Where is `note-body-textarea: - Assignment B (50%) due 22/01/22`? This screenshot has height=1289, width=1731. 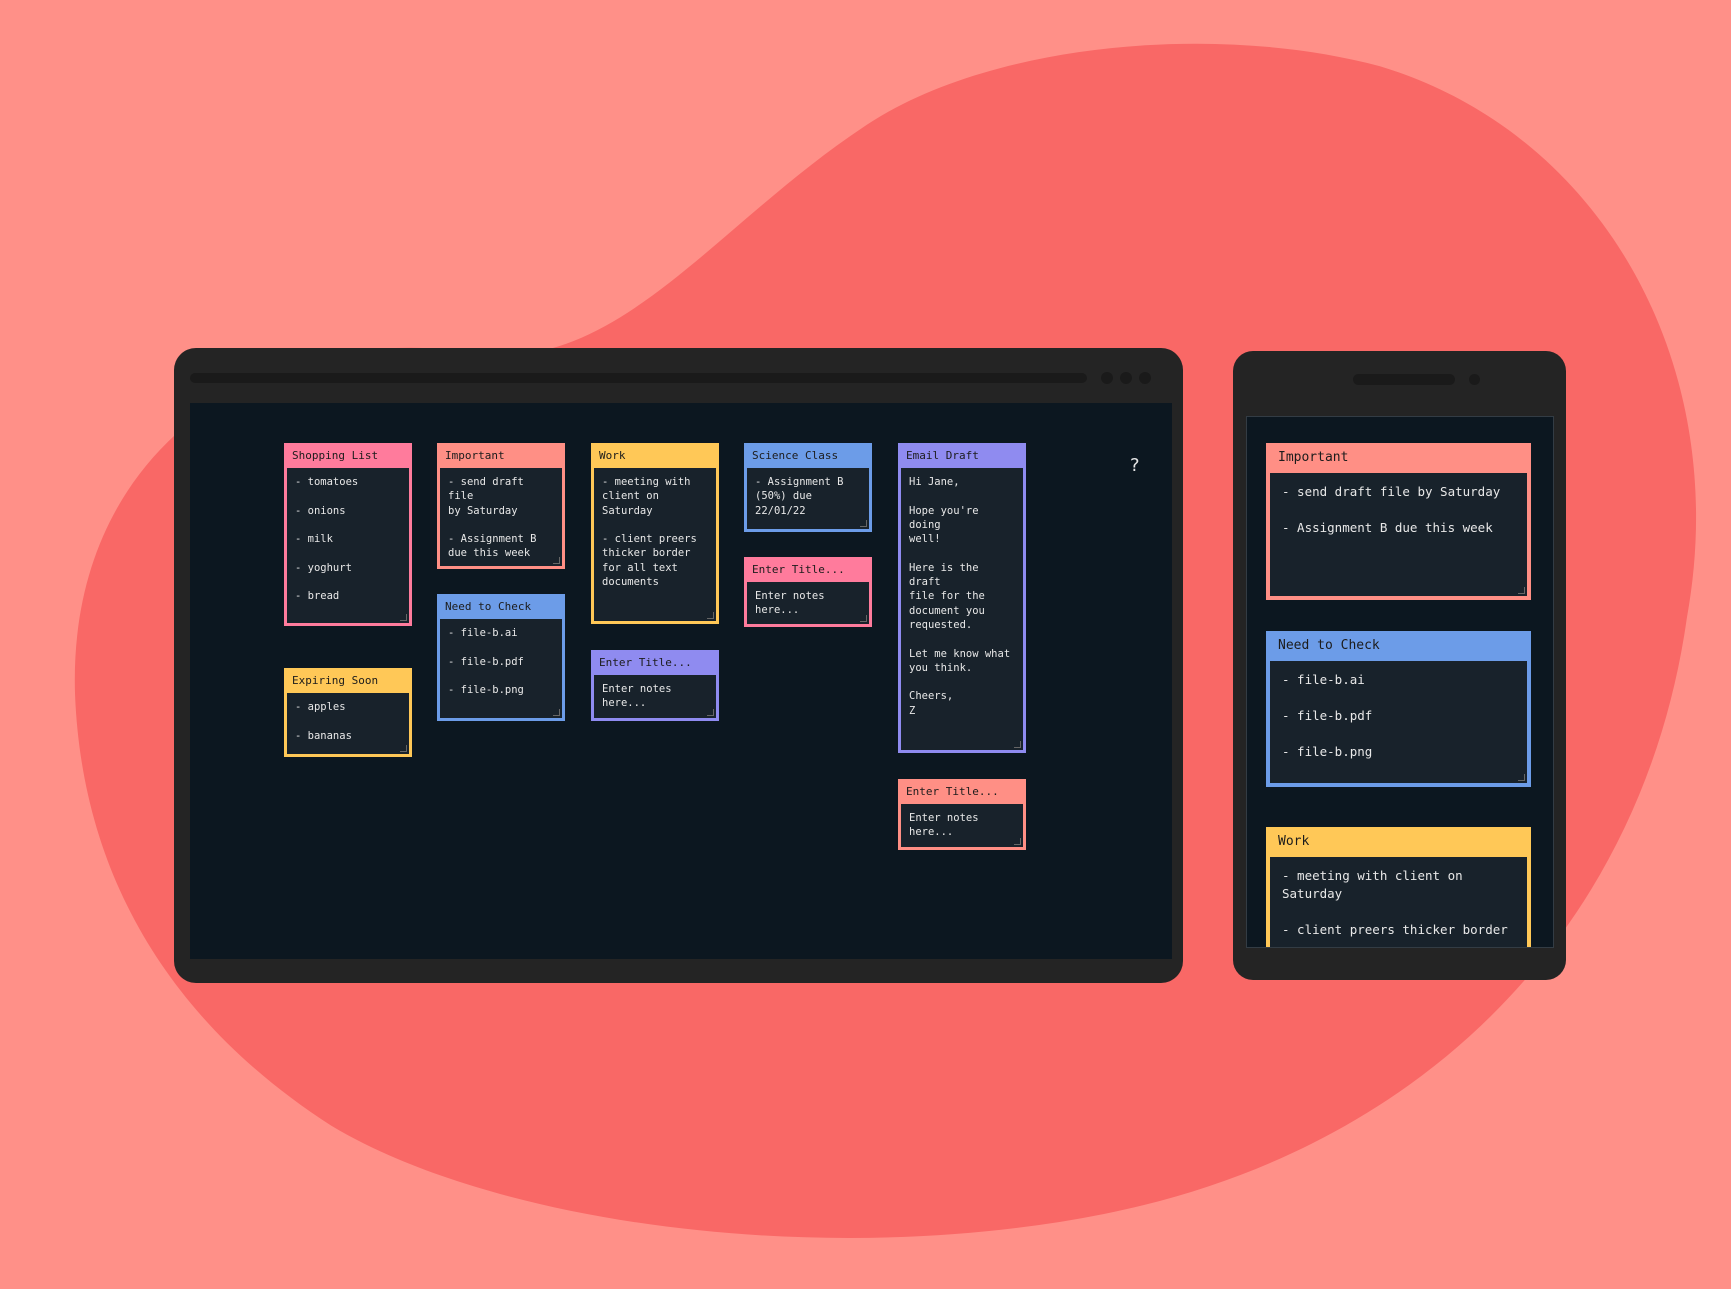 note-body-textarea: - Assignment B (50%) due 22/01/22 is located at coordinates (808, 498).